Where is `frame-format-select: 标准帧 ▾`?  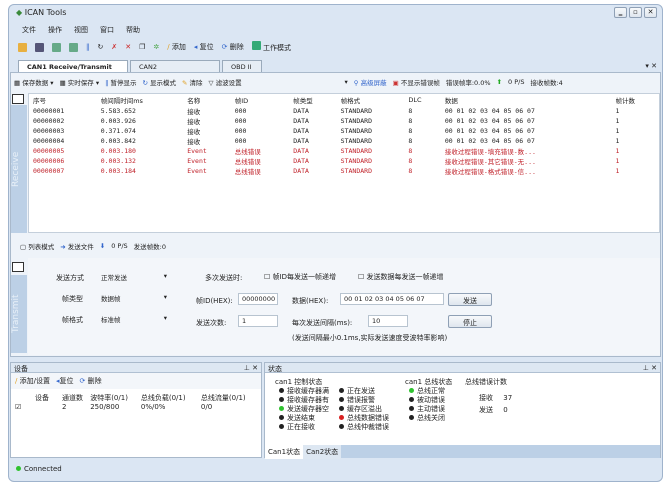
frame-format-select: 标准帧 ▾ is located at coordinates (134, 319).